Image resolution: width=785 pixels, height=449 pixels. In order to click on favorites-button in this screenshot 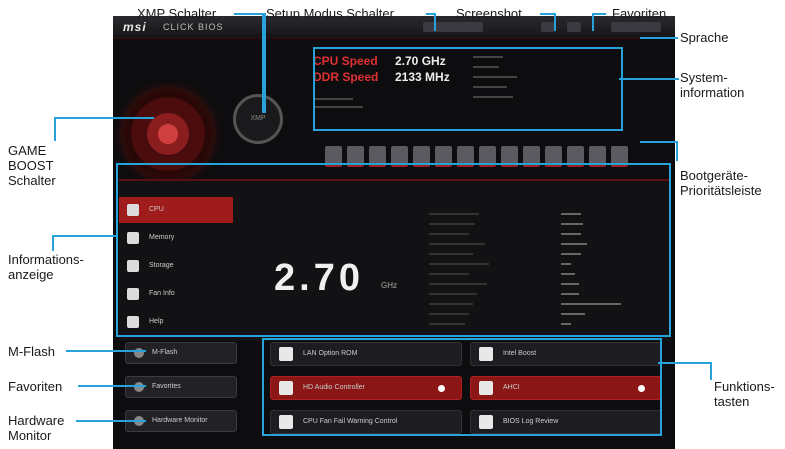, I will do `click(574, 27)`.